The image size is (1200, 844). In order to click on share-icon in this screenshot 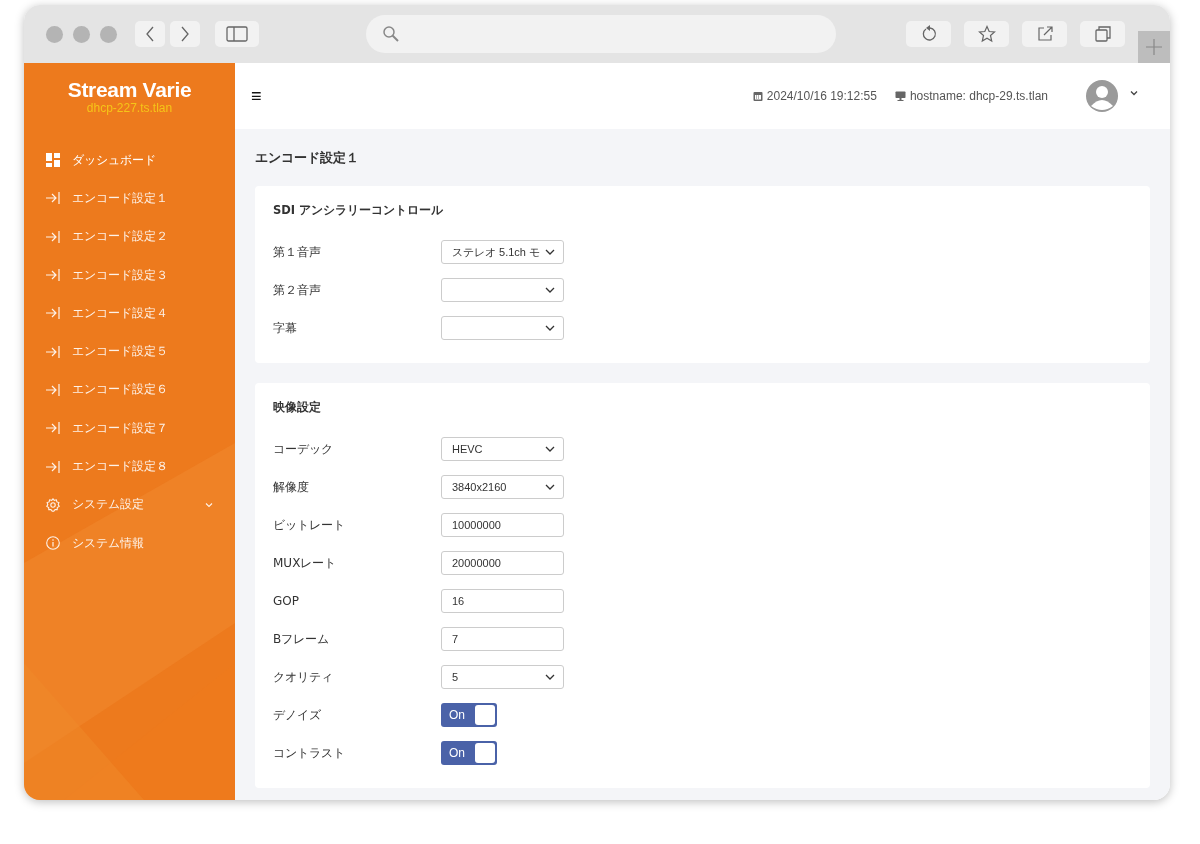, I will do `click(1044, 34)`.